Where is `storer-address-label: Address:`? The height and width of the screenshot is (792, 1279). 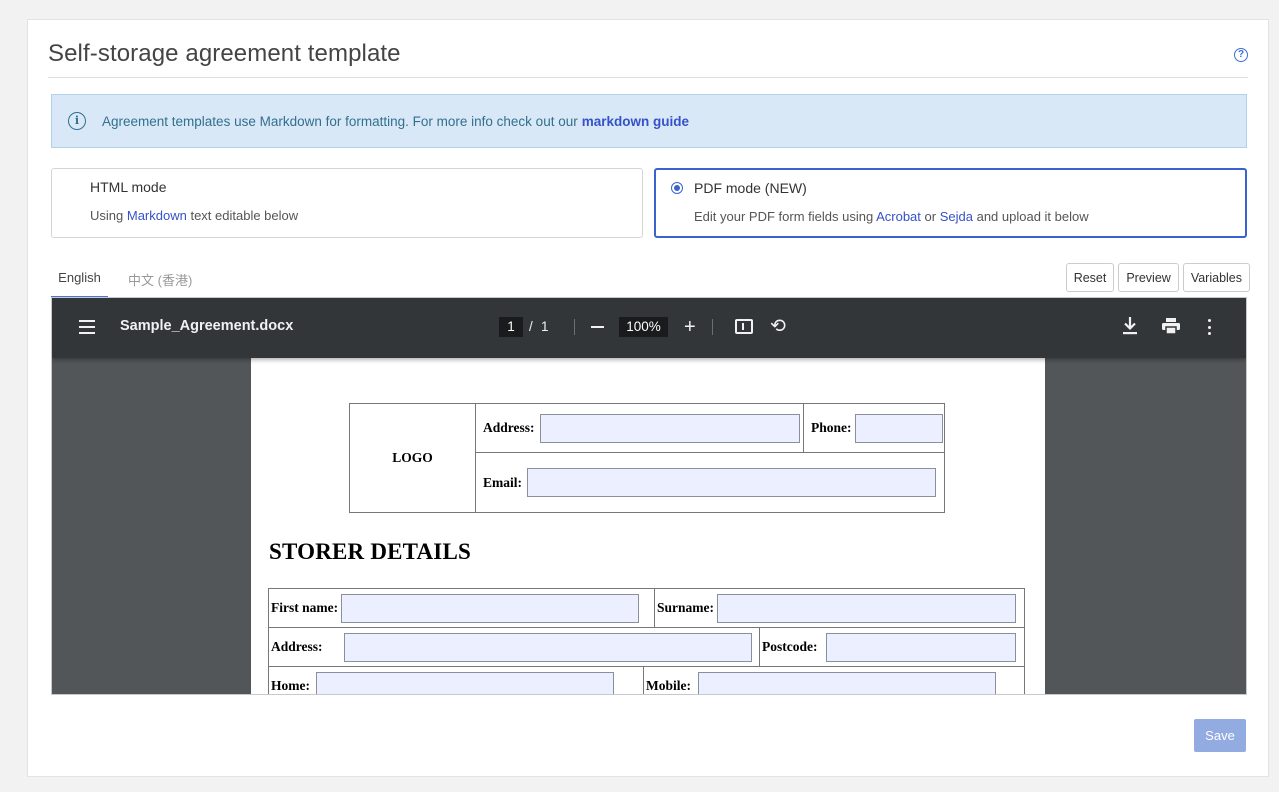
storer-address-label: Address: is located at coordinates (297, 646).